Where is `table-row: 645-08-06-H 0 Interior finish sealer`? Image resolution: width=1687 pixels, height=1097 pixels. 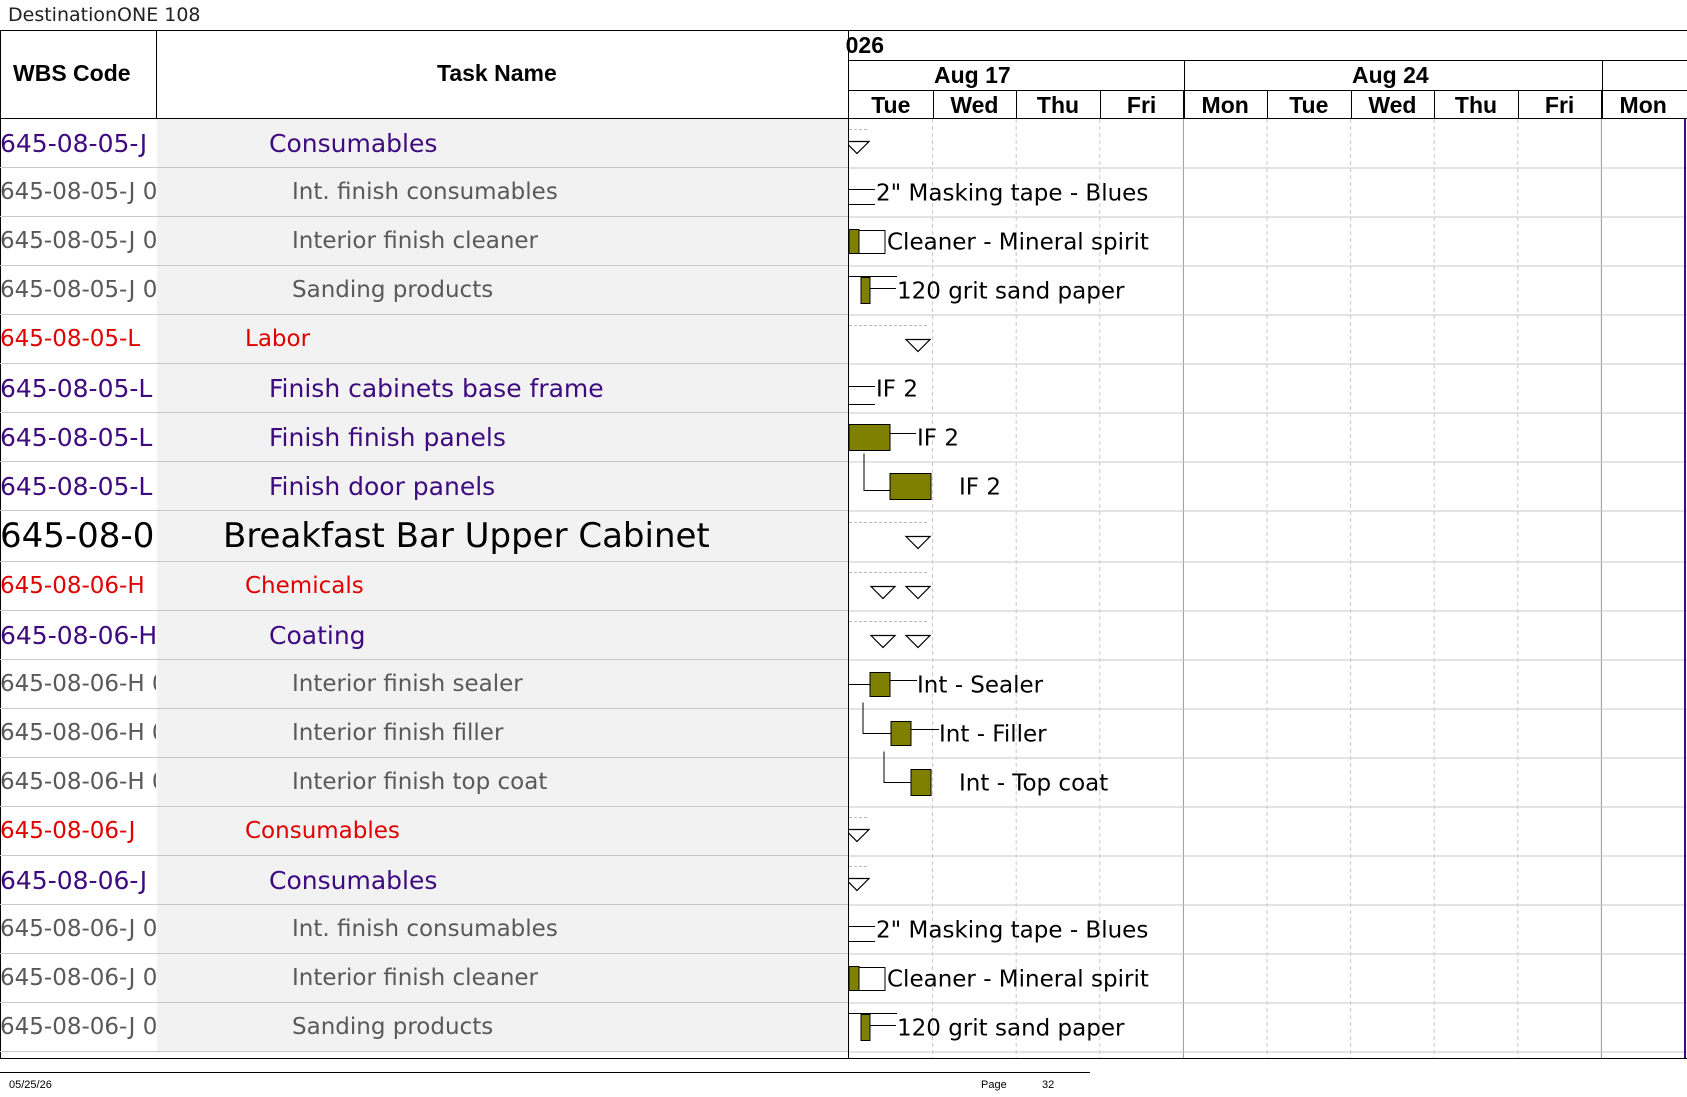
table-row: 645-08-06-H 0 Interior finish sealer is located at coordinates (424, 684).